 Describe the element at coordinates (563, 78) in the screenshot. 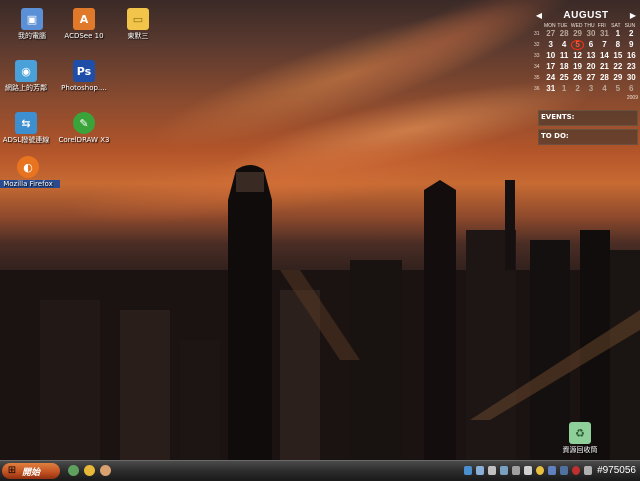

I see `calendar-day: 25` at that location.